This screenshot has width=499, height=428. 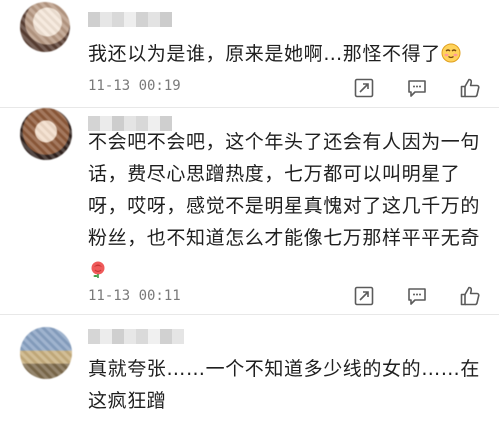 I want to click on comment-timestamp: 11-13 00:11, so click(x=134, y=296).